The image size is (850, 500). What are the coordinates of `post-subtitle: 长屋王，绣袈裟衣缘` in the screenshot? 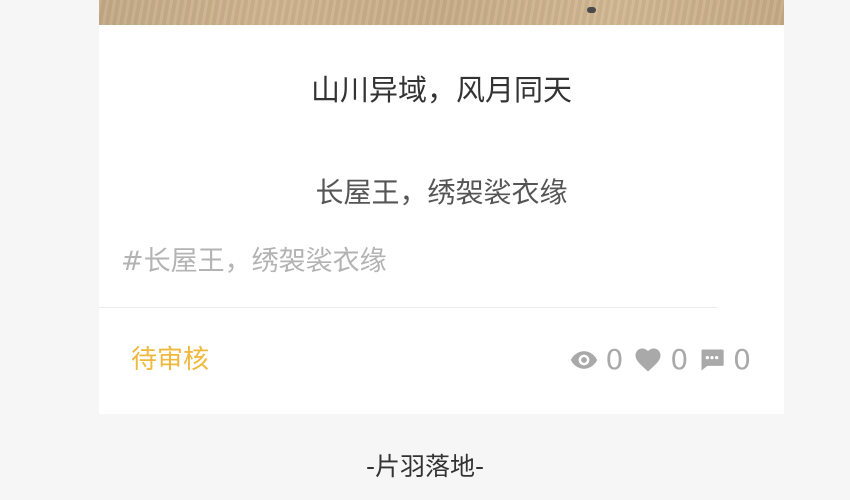 It's located at (441, 192).